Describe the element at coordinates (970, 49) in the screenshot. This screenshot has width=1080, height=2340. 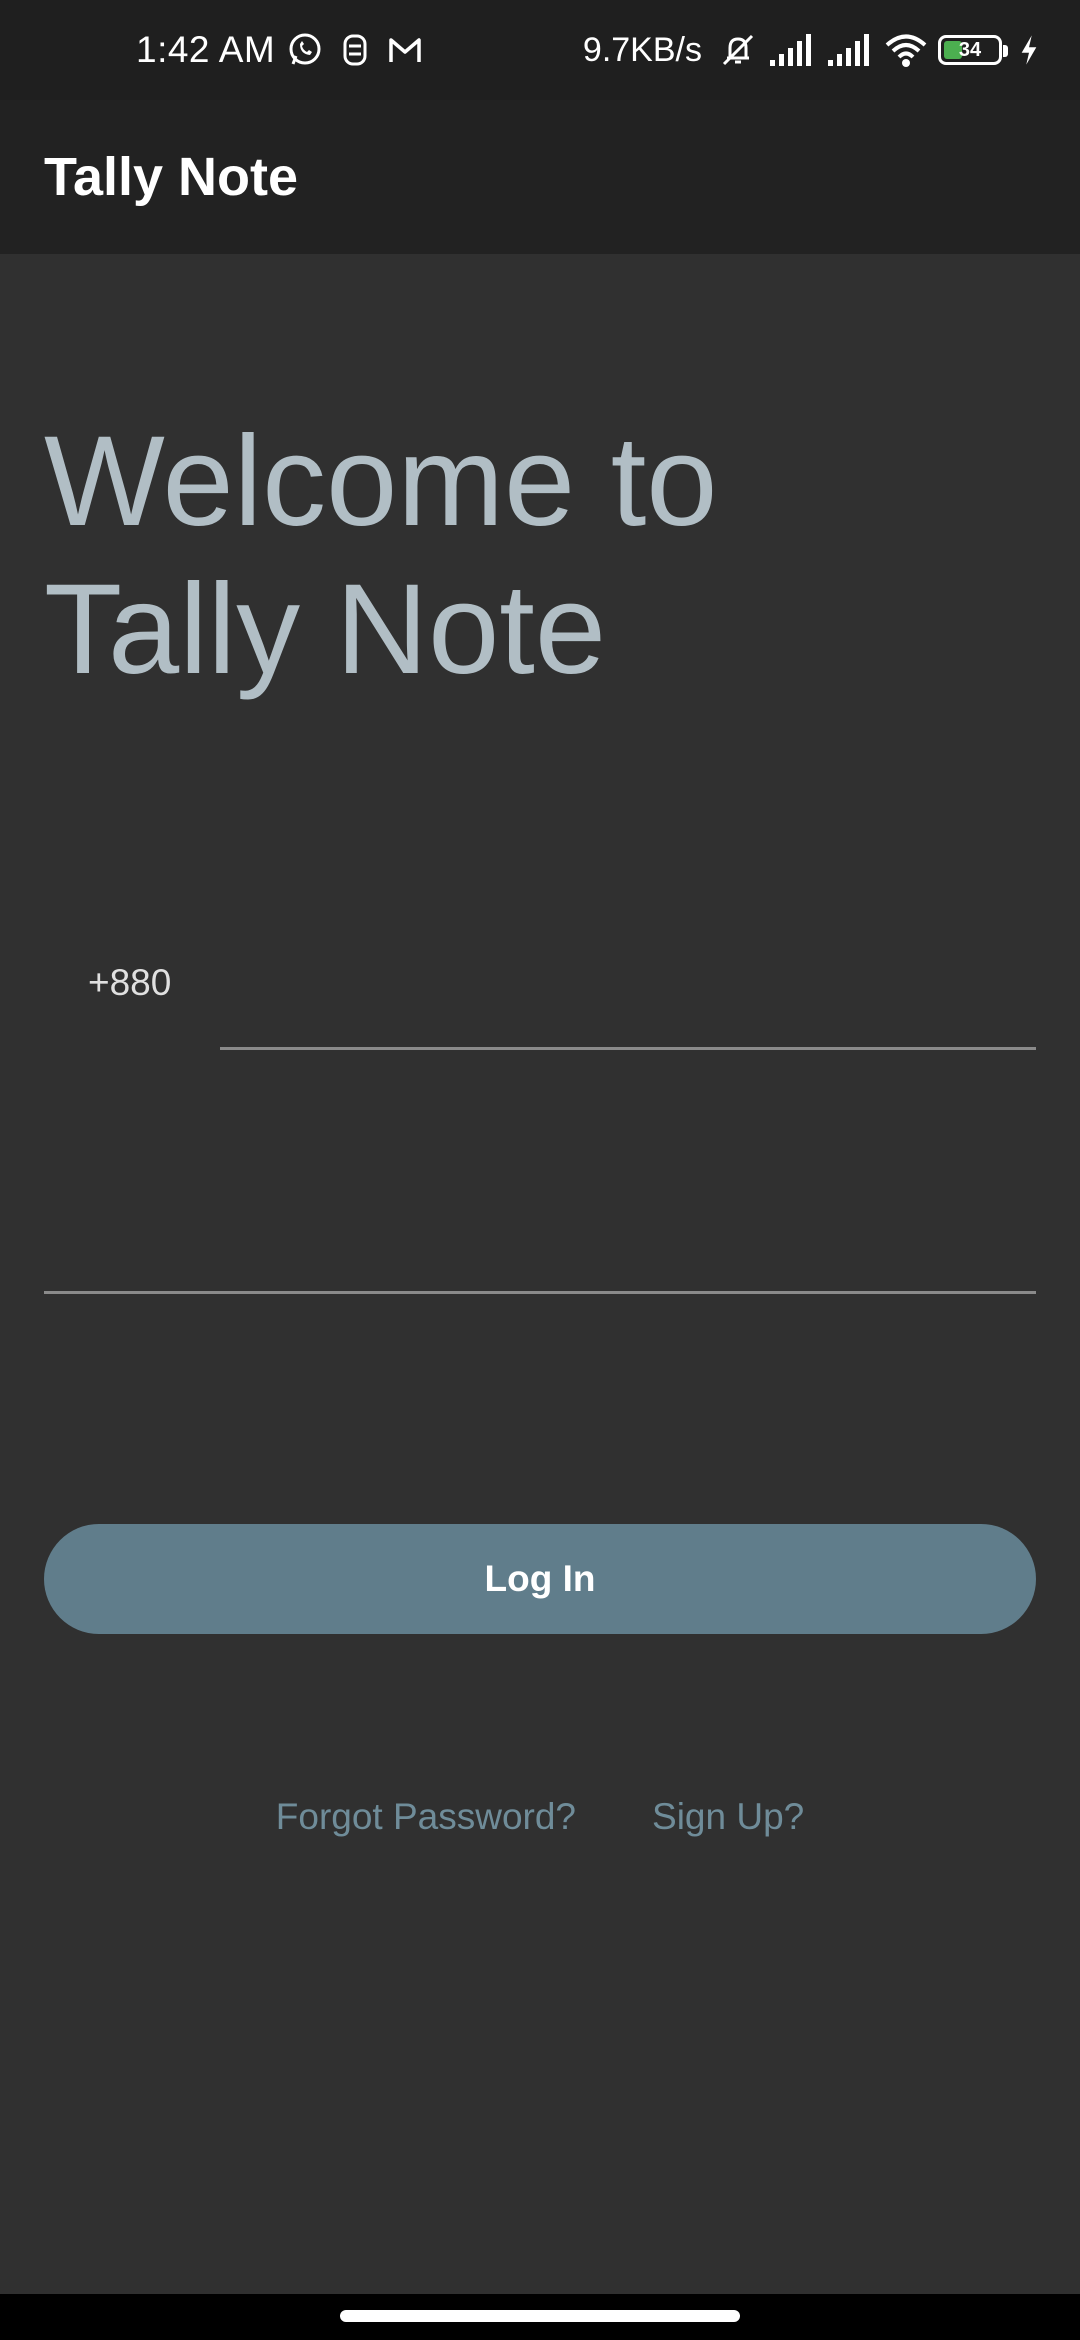
I see `battery-level: 34` at that location.